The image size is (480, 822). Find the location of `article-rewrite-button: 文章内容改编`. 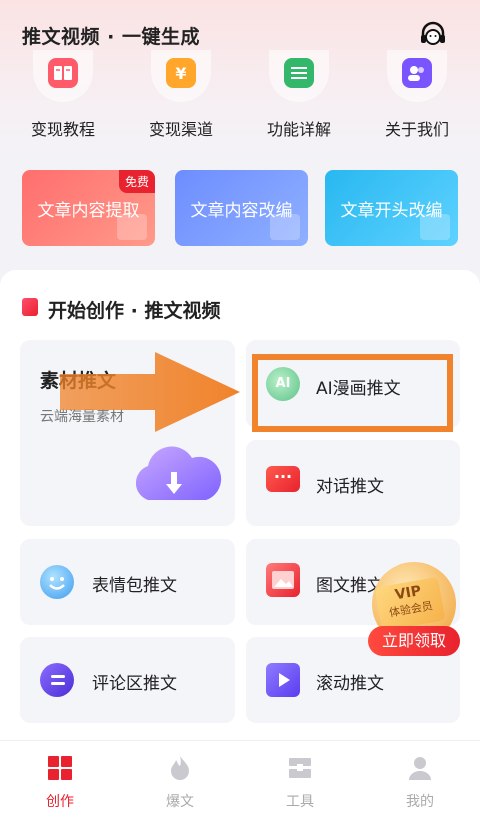

article-rewrite-button: 文章内容改编 is located at coordinates (241, 208).